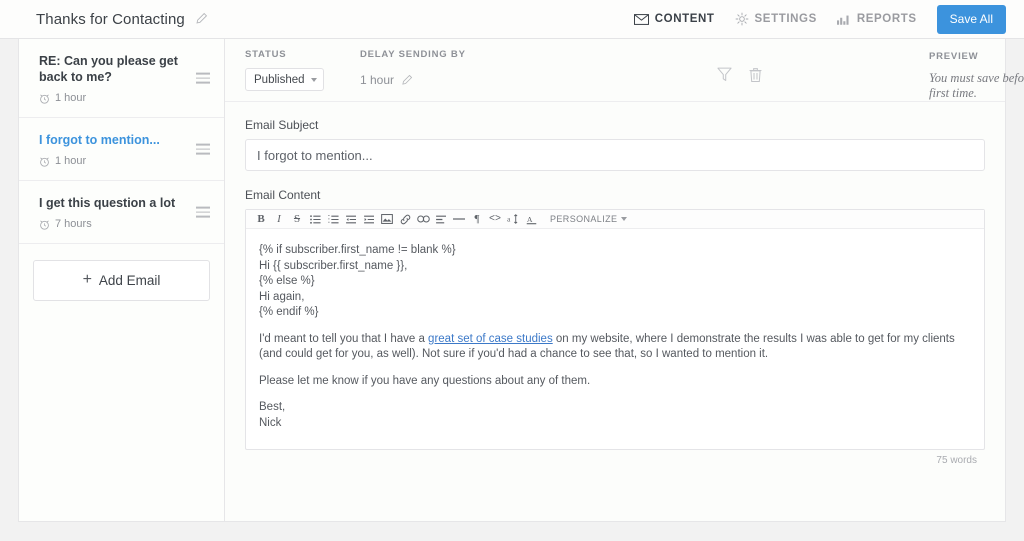 Image resolution: width=1024 pixels, height=541 pixels. I want to click on editor-toolbar: B I S ¶ <> a A PERSONALIZE, so click(615, 219).